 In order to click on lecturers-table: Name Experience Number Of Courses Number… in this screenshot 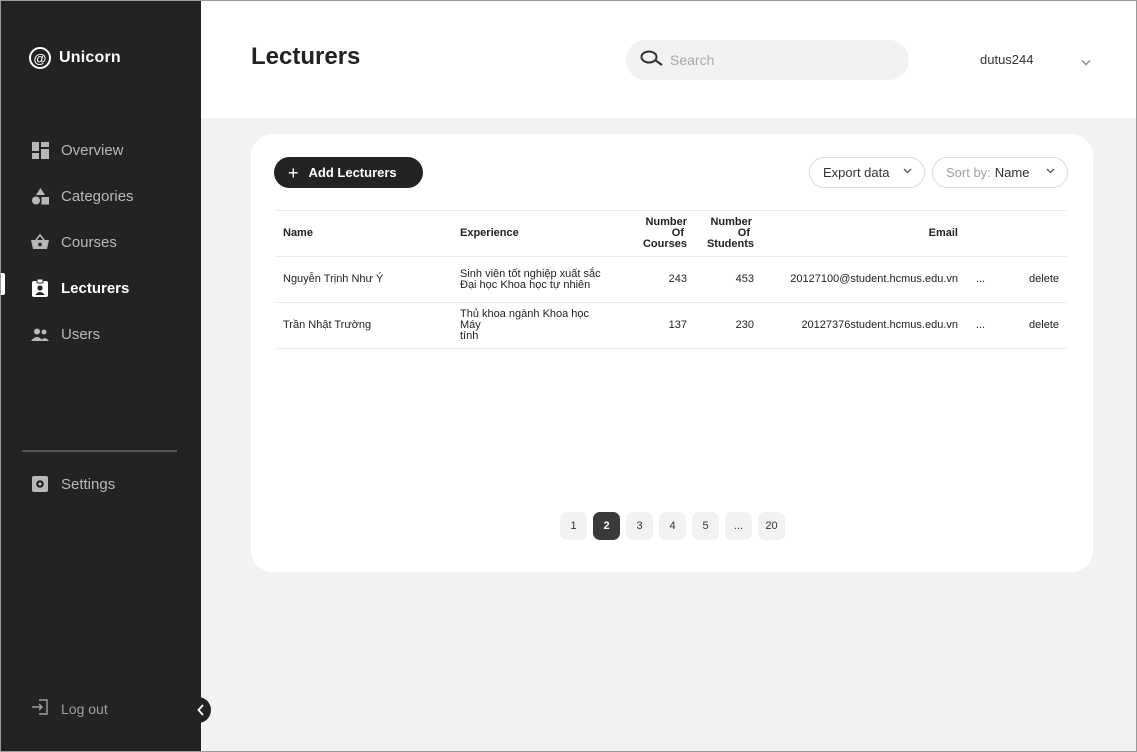, I will do `click(671, 279)`.